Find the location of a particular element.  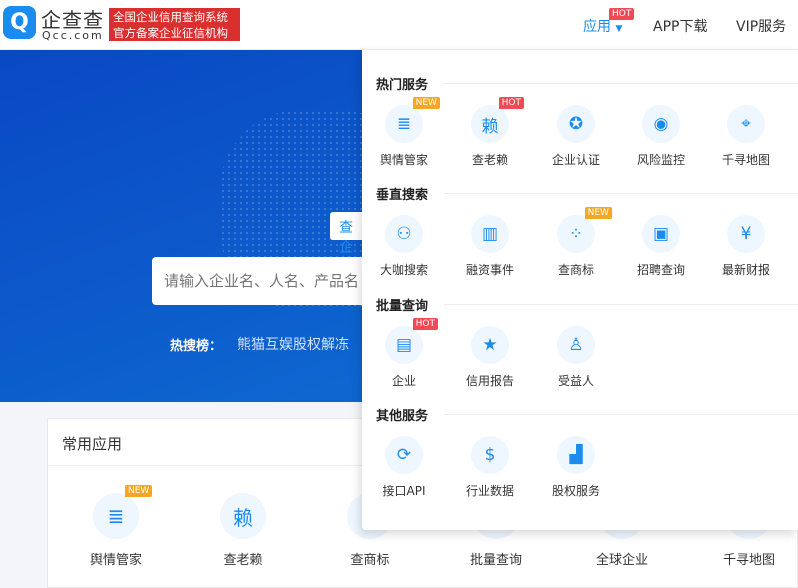

app-item-yen-report: ¥ 最新财报 is located at coordinates (746, 246).